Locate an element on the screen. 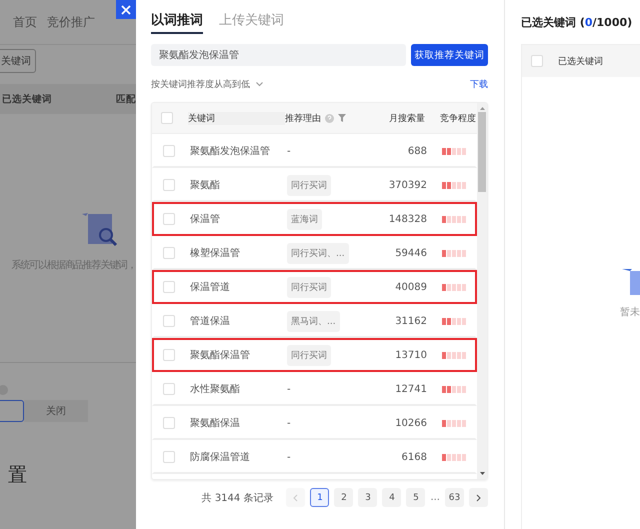  column-header: 匹配 is located at coordinates (126, 99).